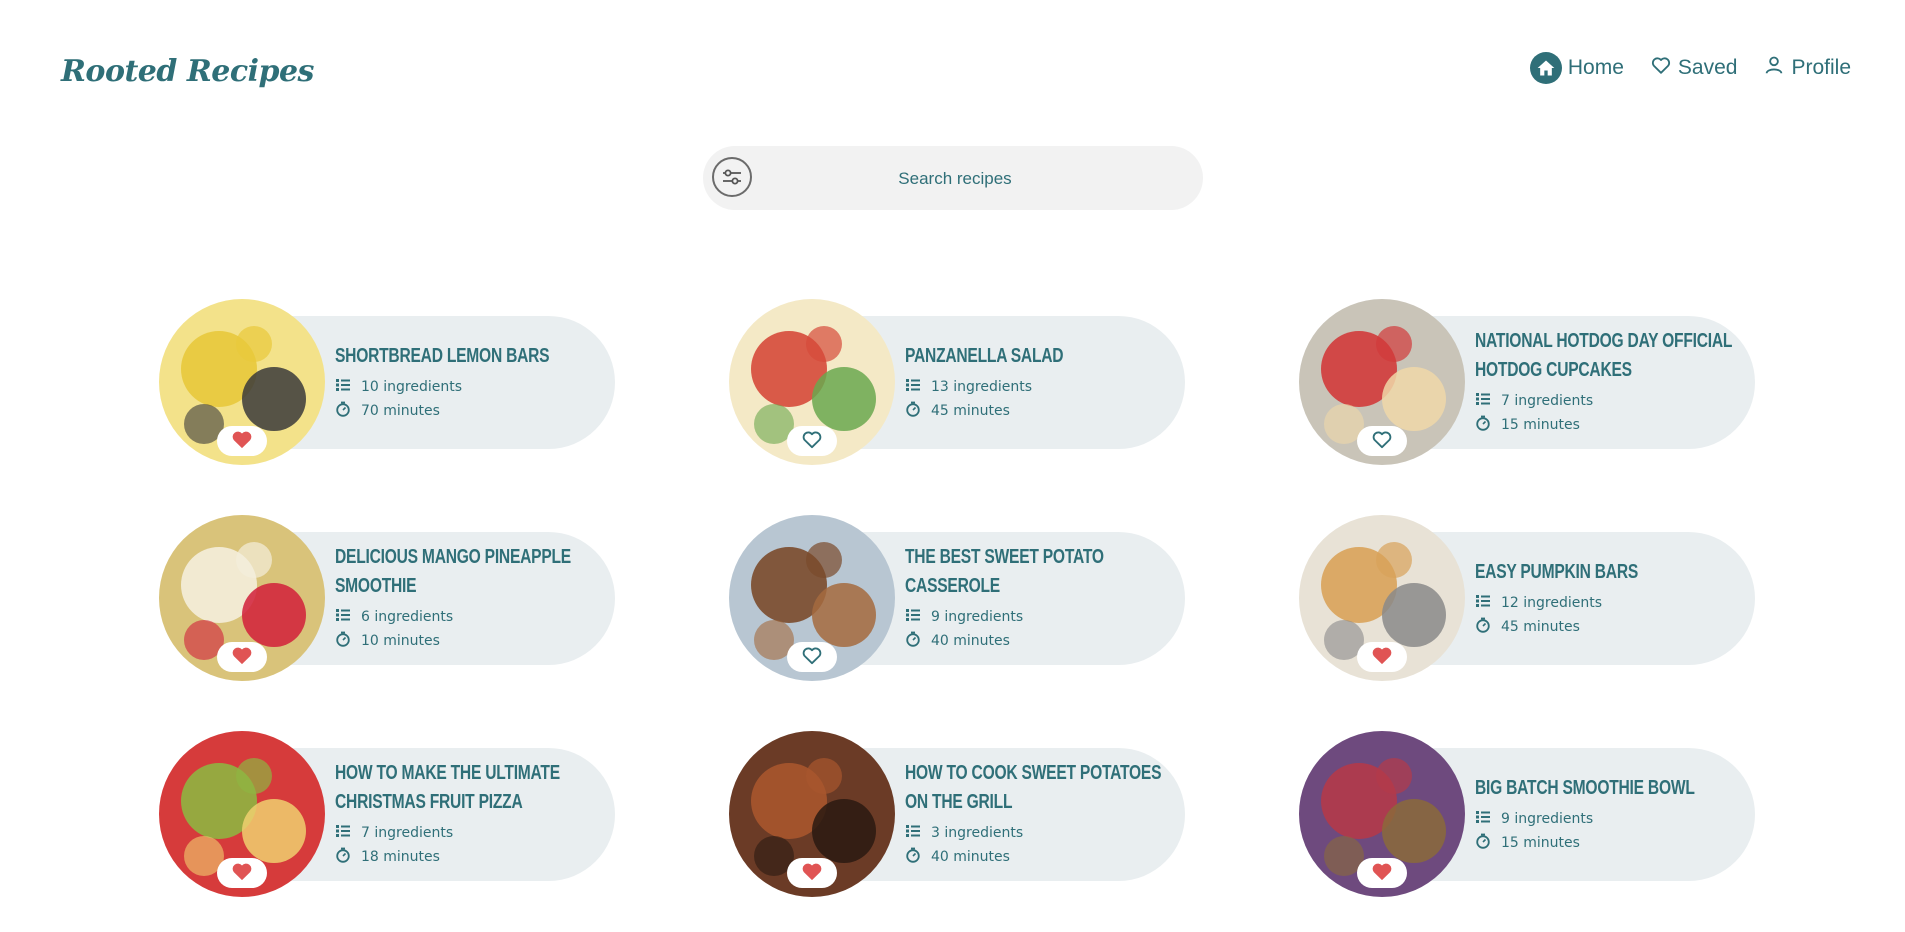 This screenshot has height=932, width=1905. I want to click on ingredients-count: 12 ingredients, so click(1552, 602).